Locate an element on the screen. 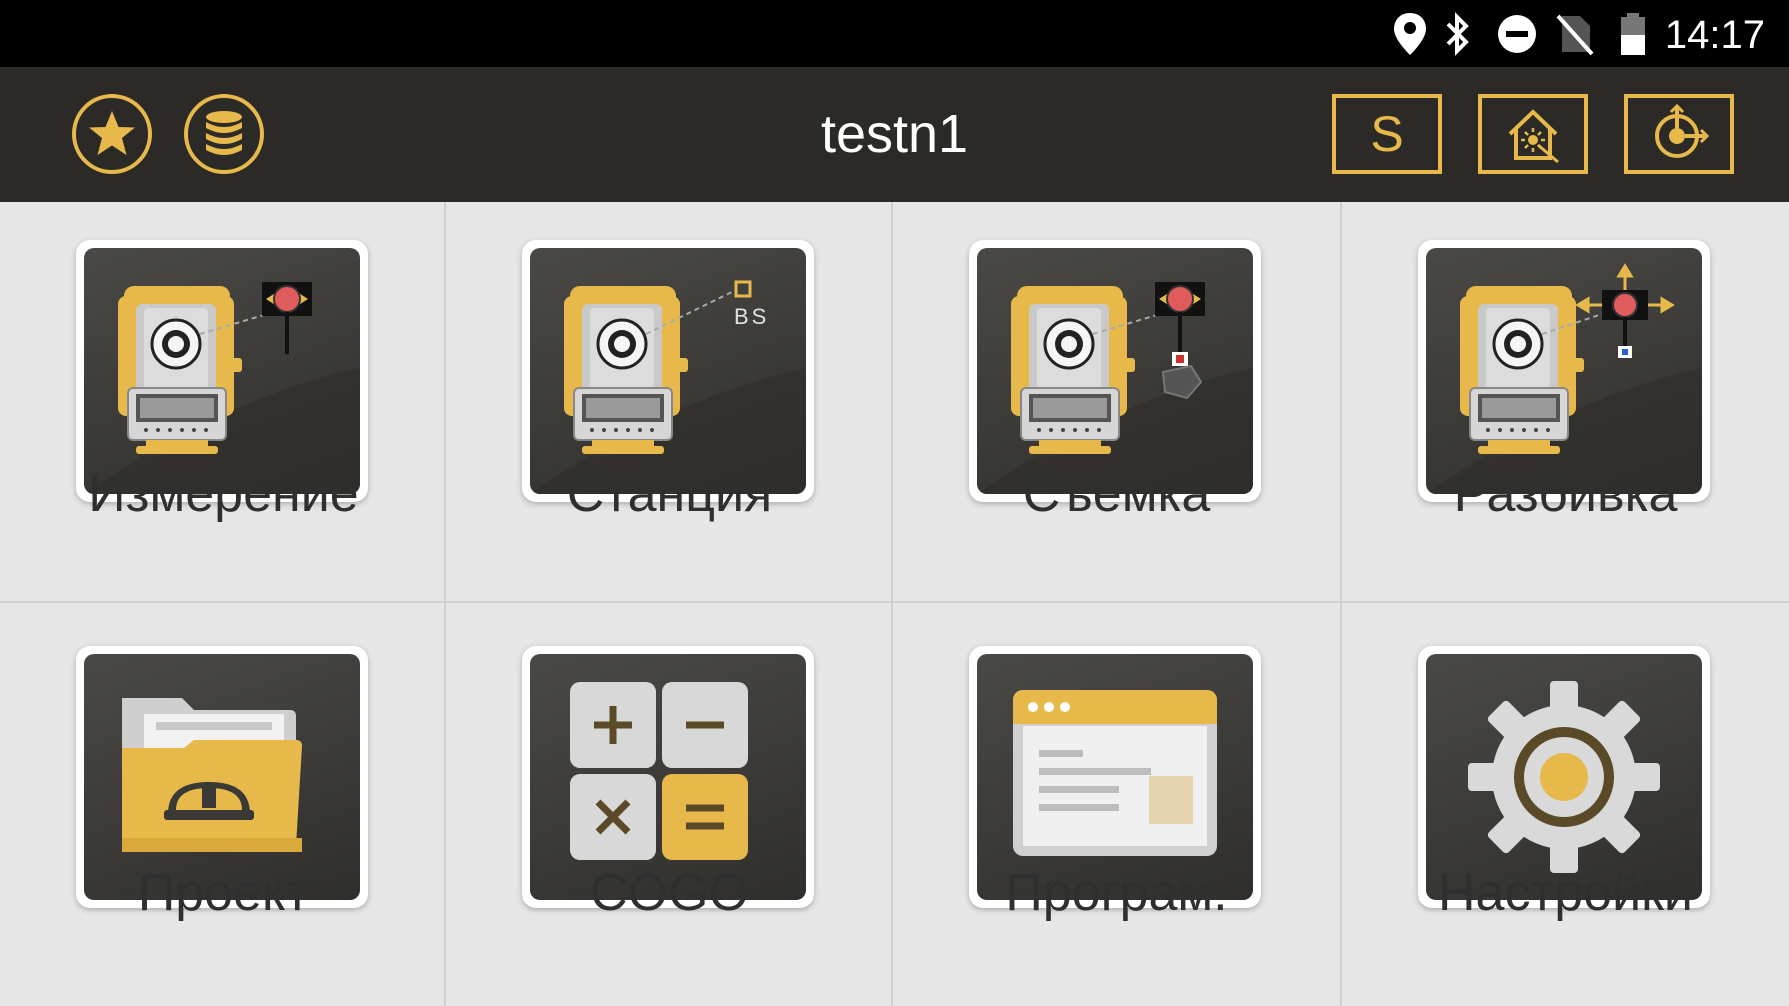  menu-item-label: Проект is located at coordinates (223, 893).